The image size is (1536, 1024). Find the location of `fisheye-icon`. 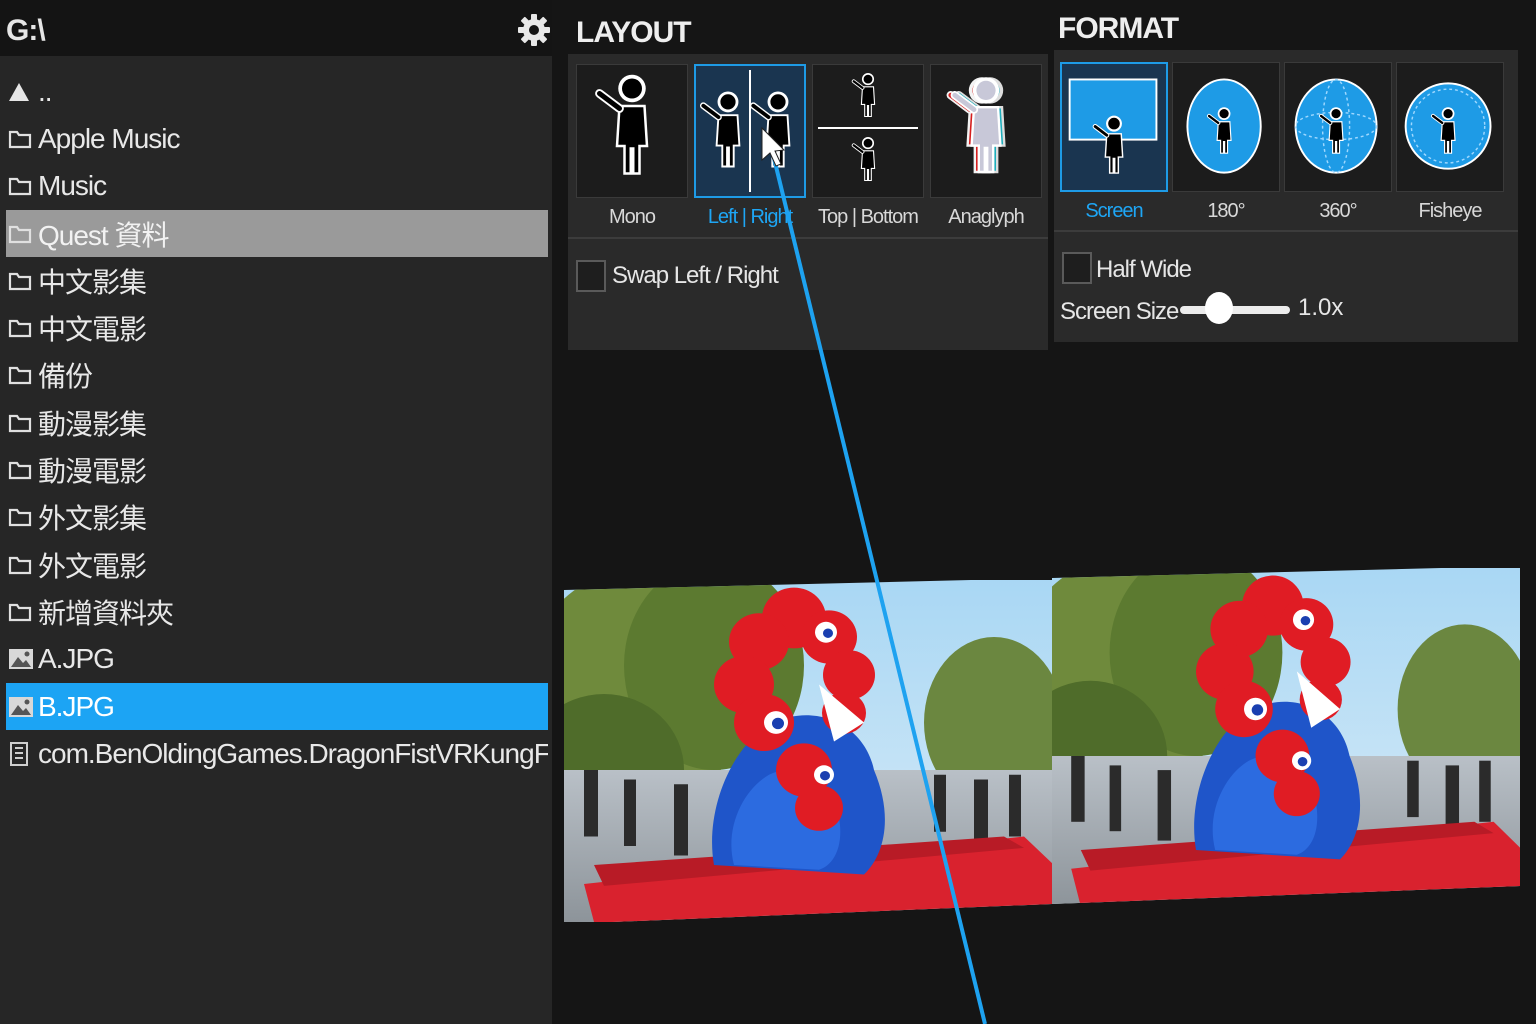

fisheye-icon is located at coordinates (1448, 126).